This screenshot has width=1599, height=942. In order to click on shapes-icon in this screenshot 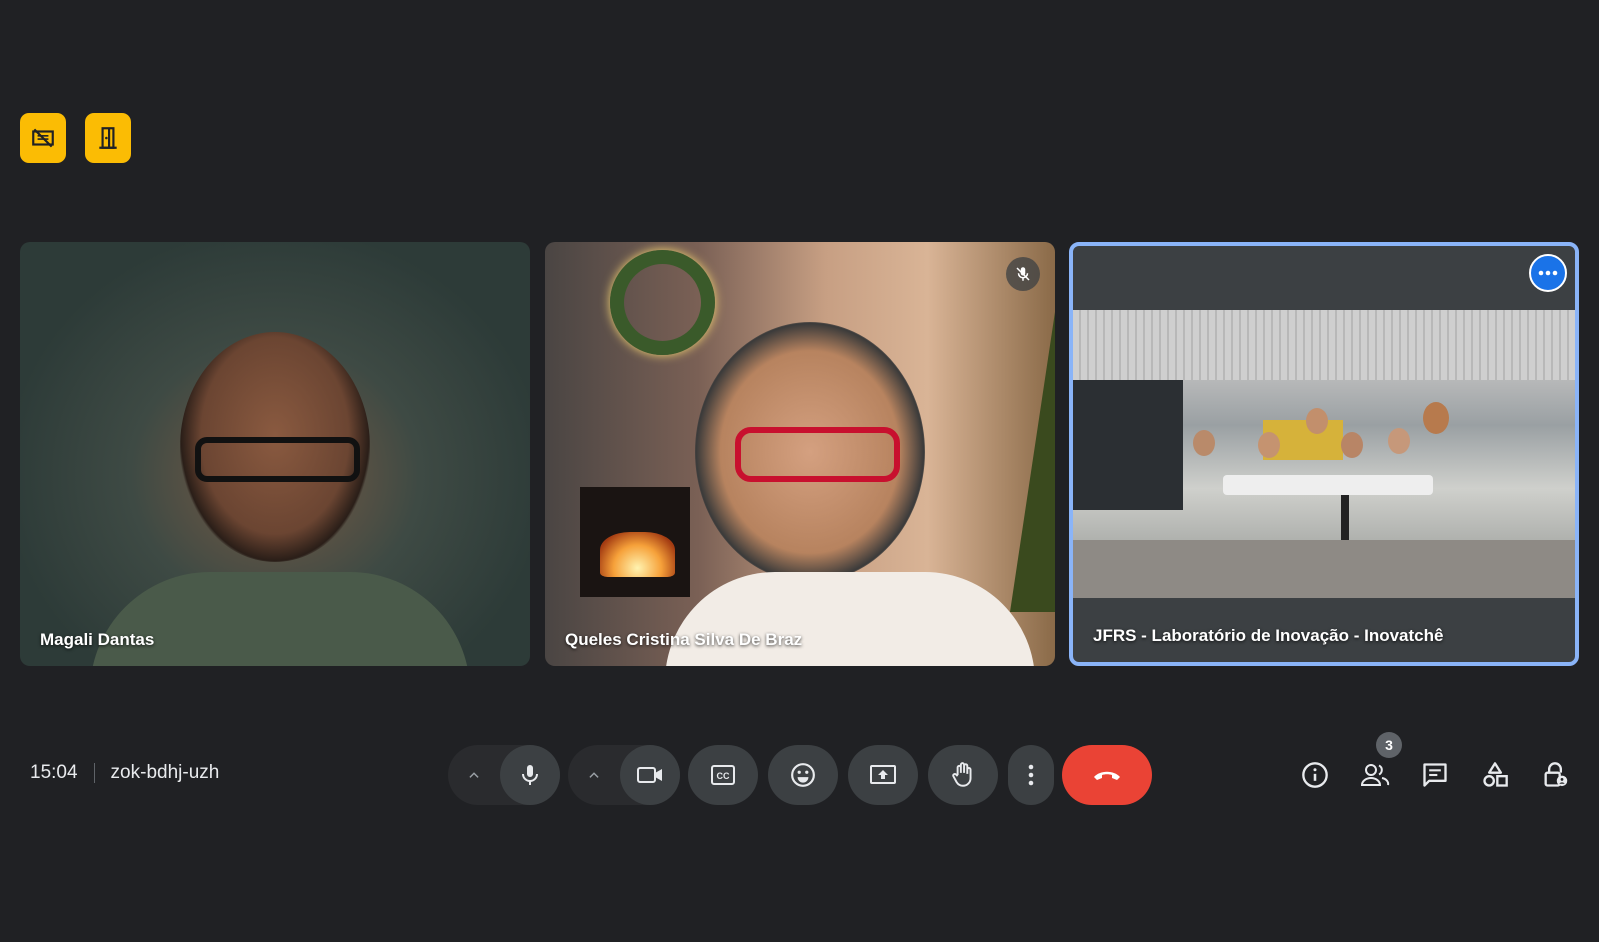, I will do `click(1495, 774)`.